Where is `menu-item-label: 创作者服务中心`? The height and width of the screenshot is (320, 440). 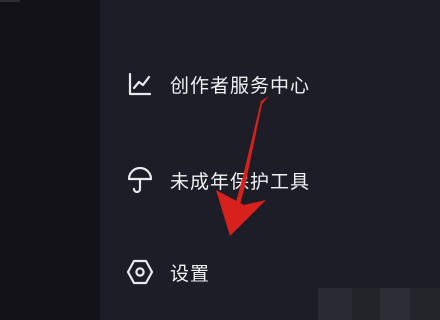 menu-item-label: 创作者服务中心 is located at coordinates (240, 85).